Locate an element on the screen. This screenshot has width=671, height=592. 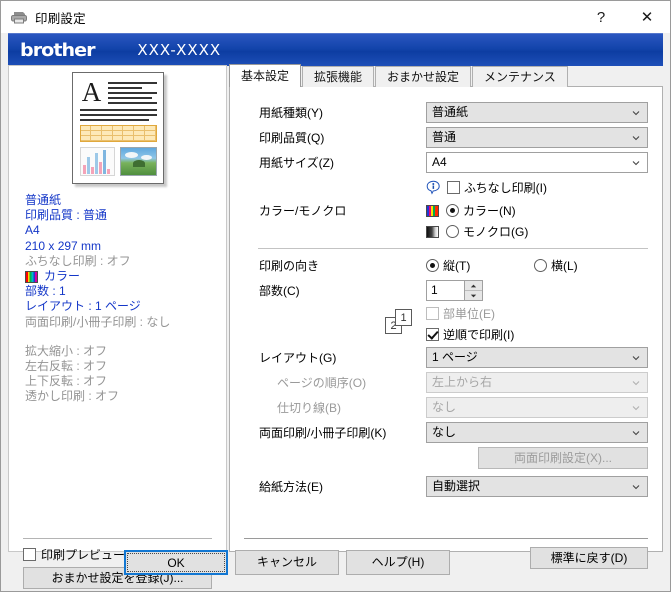
borderless-label: ふちなし印刷(I) is located at coordinates (505, 188).